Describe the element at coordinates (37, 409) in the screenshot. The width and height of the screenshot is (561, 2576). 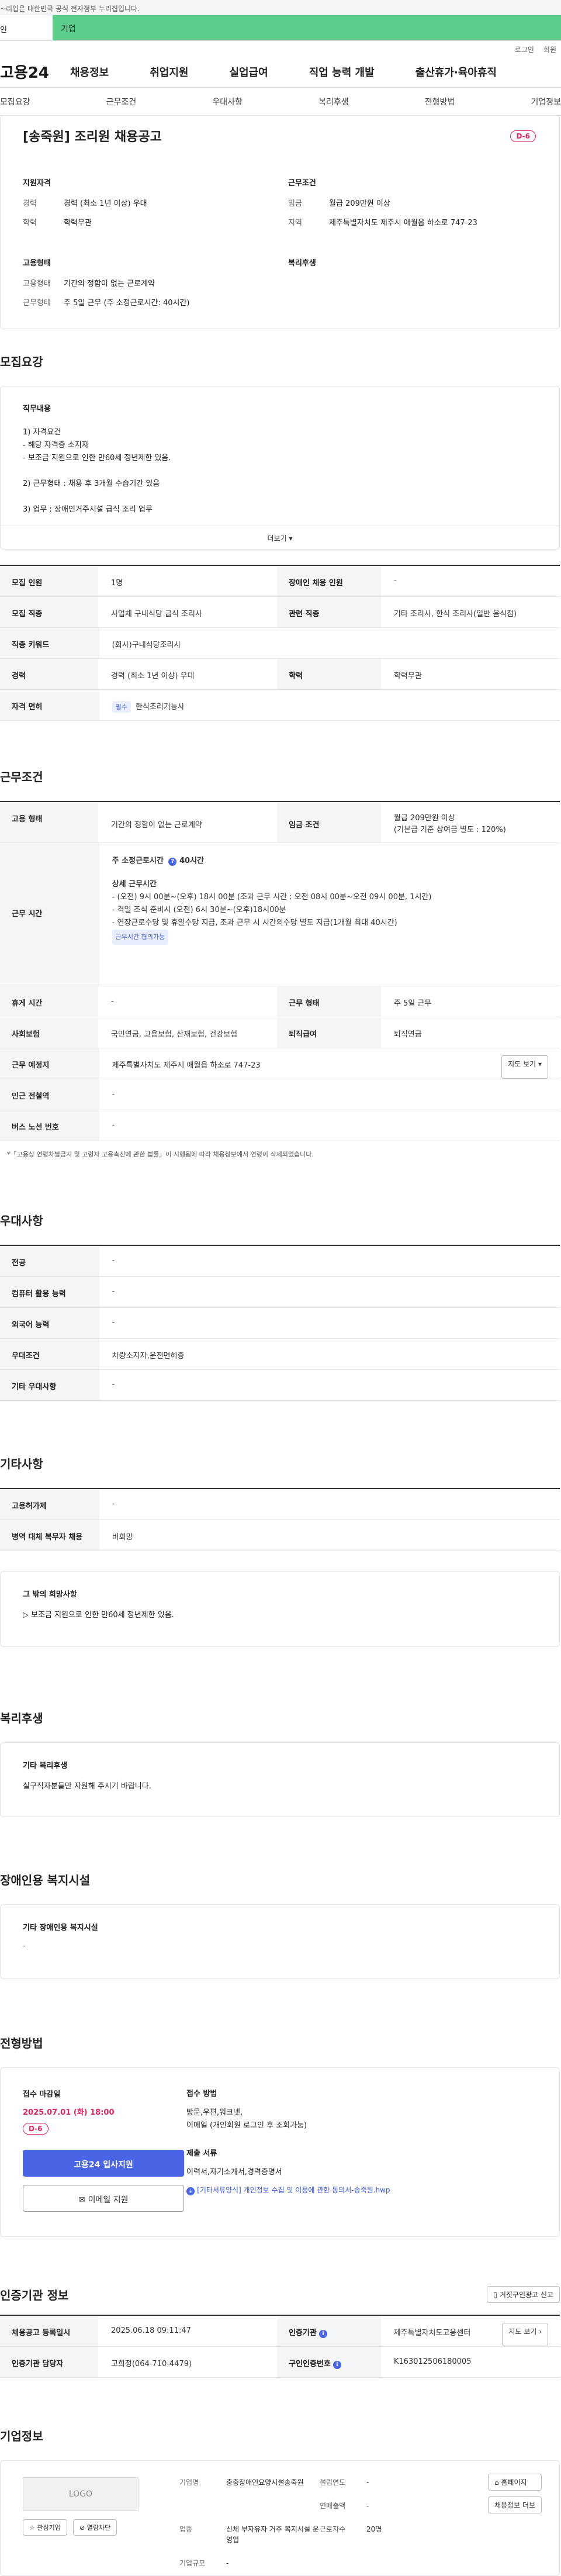
I see `job-description-title: 직무내용` at that location.